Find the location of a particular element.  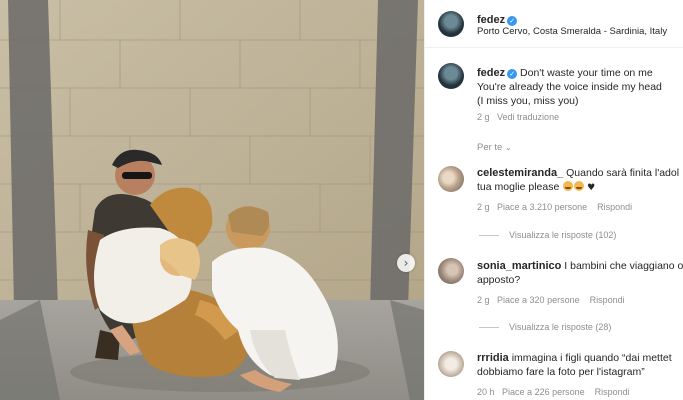

header-username: fedez is located at coordinates (491, 20).